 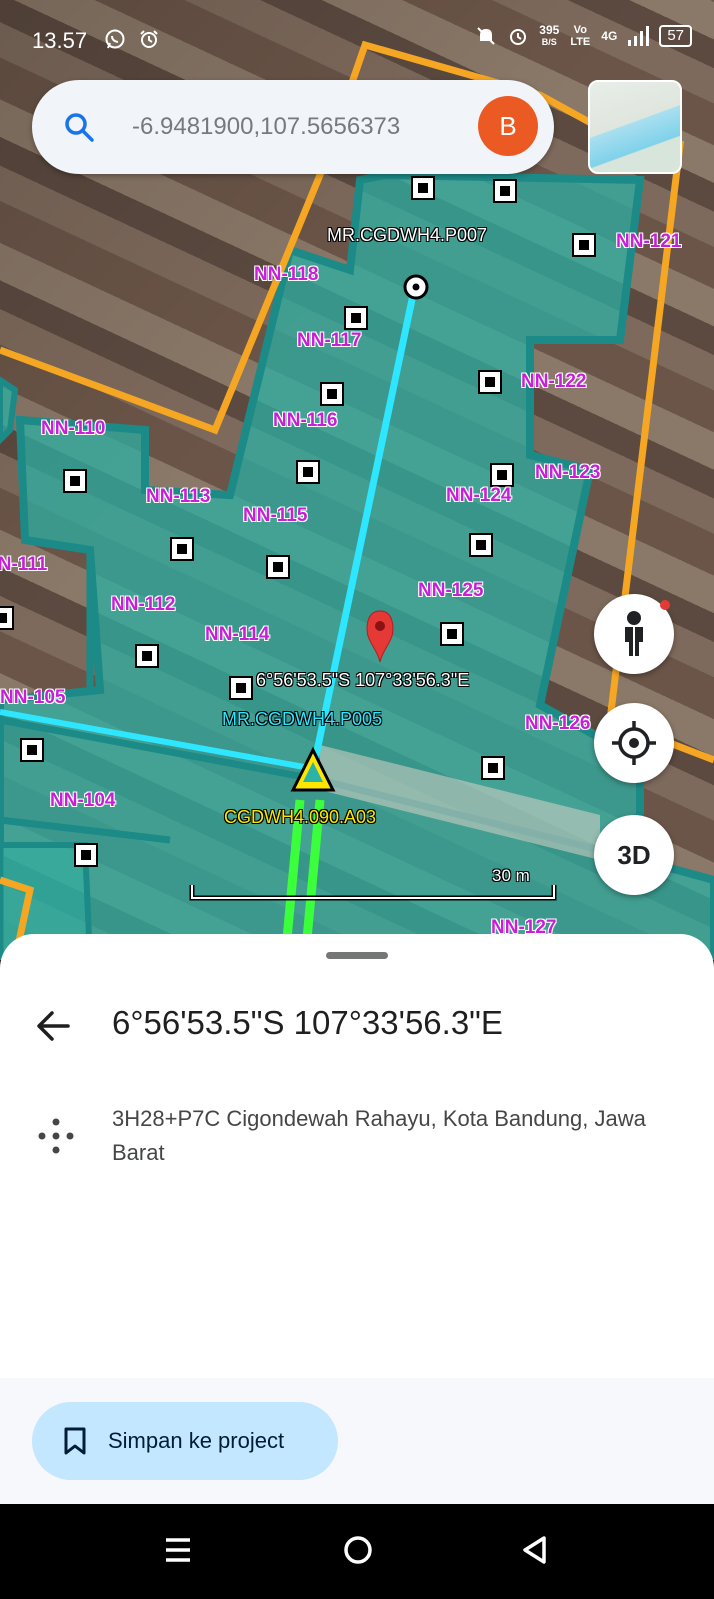 I want to click on plus-code-icon, so click(x=56, y=1136).